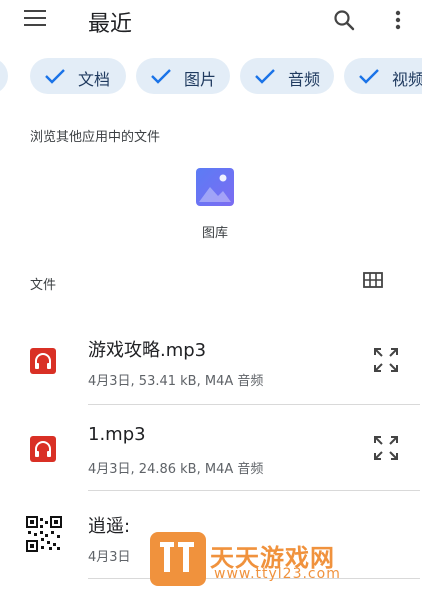 This screenshot has width=422, height=600. I want to click on chip-label: 视频, so click(407, 79).